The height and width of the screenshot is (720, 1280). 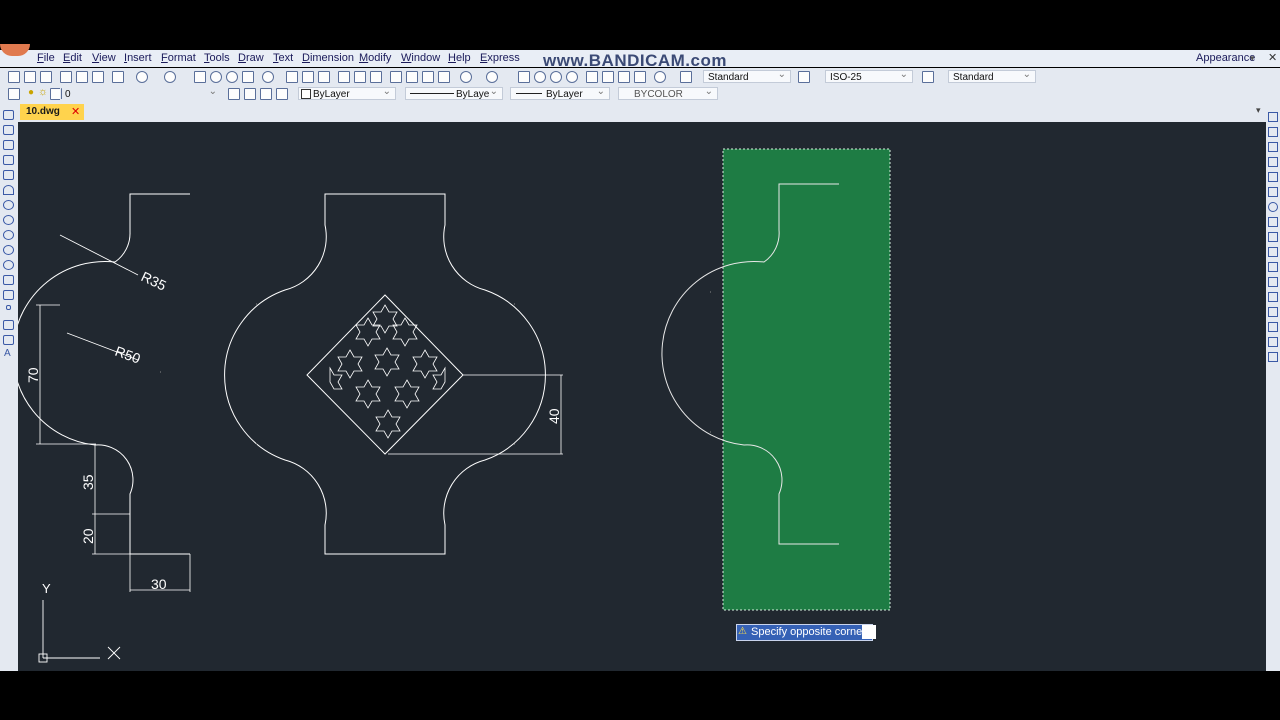 I want to click on menu-modify: Modify, so click(x=375, y=58).